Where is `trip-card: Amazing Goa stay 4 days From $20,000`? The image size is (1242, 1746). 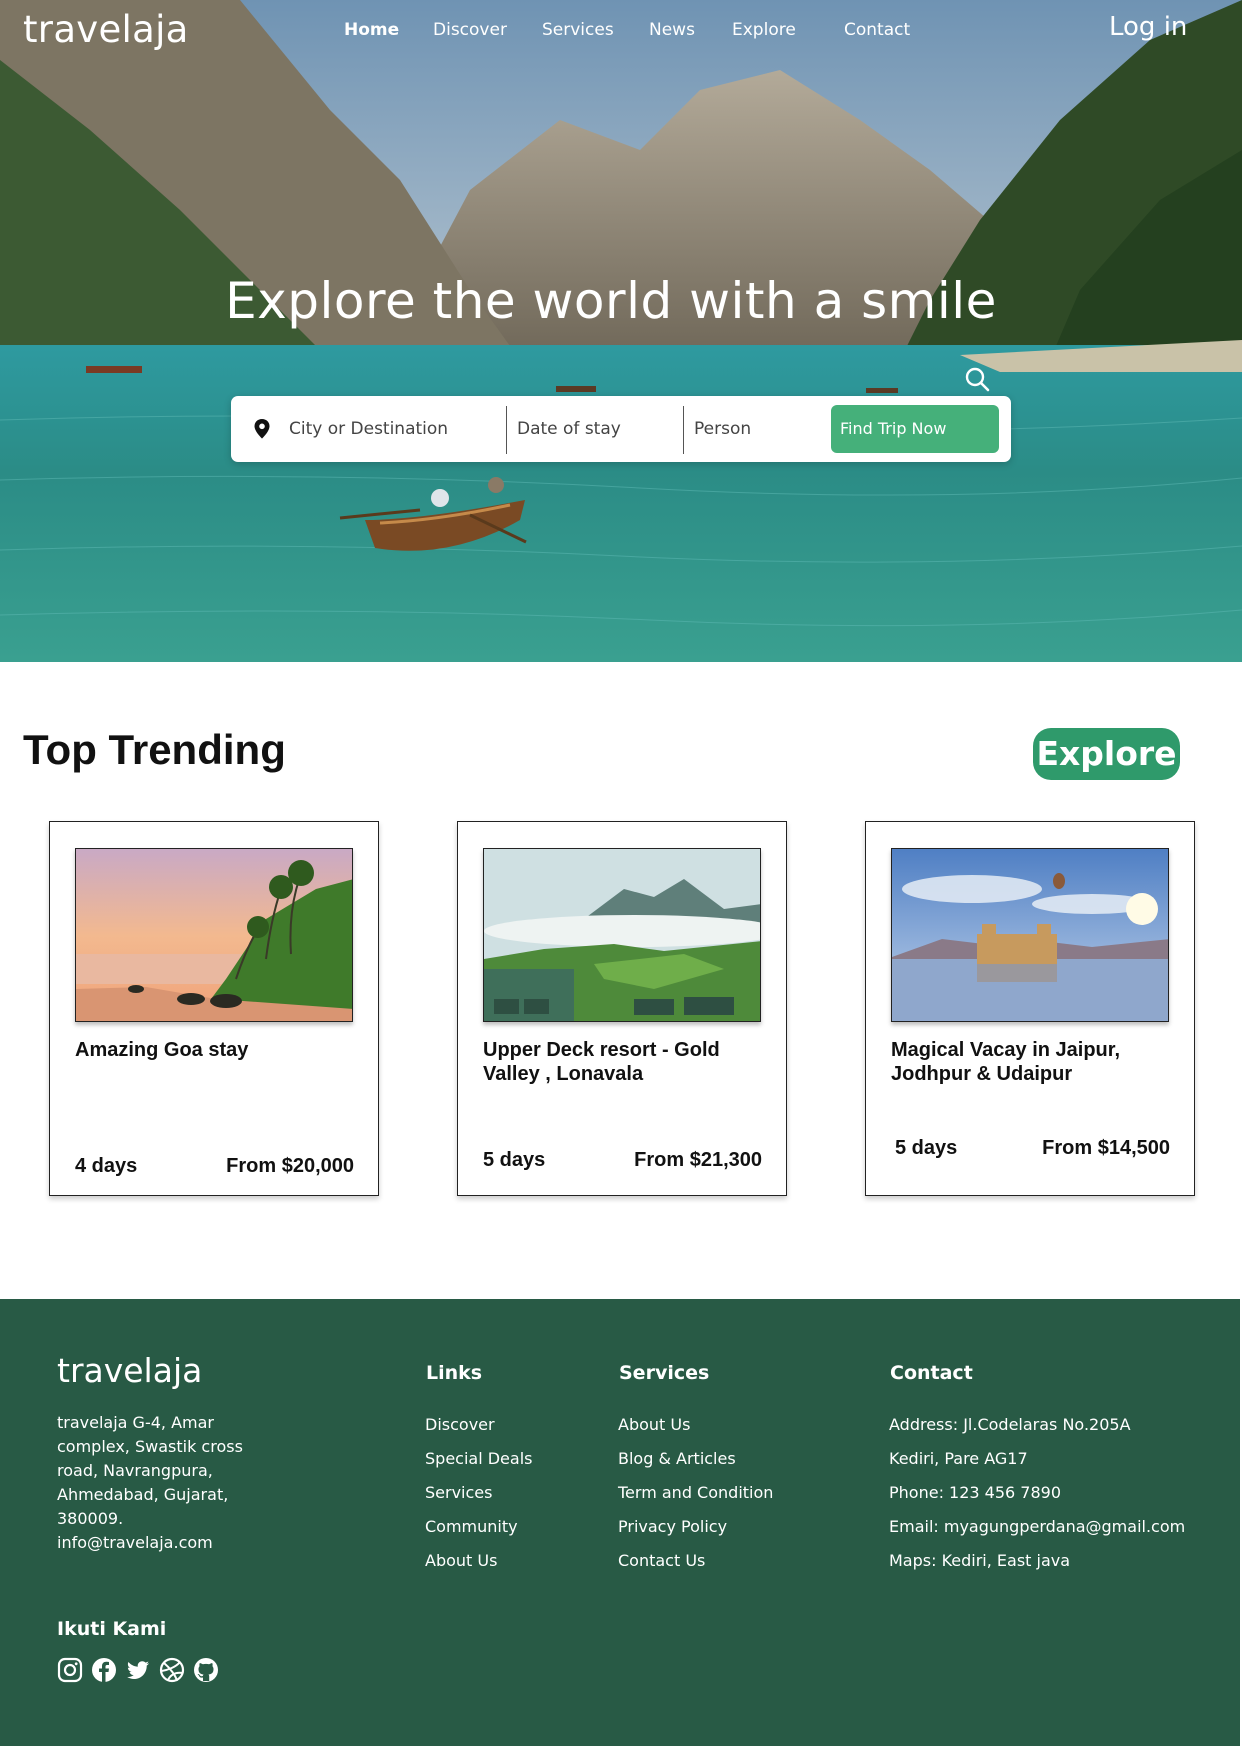
trip-card: Amazing Goa stay 4 days From $20,000 is located at coordinates (214, 1008).